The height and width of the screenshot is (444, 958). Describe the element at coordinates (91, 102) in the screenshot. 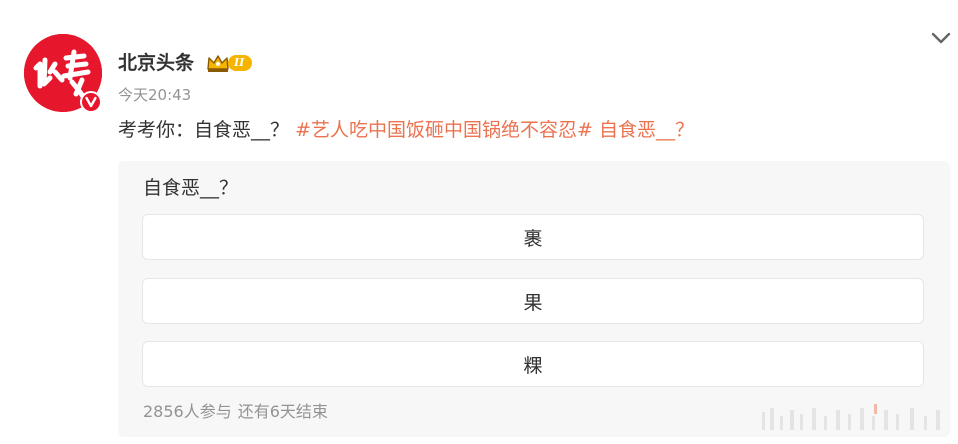

I see `verified-v-icon` at that location.